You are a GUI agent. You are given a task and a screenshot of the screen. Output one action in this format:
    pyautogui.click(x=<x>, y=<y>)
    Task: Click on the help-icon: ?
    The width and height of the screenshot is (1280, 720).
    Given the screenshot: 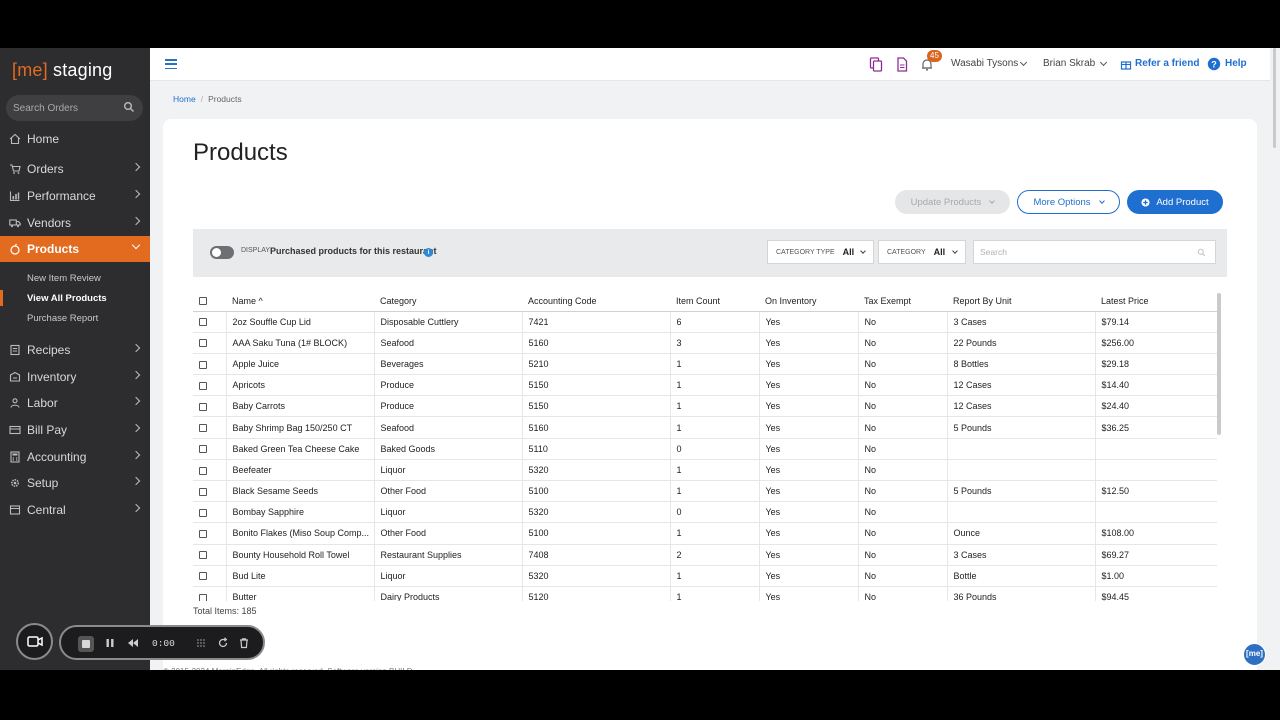 What is the action you would take?
    pyautogui.click(x=1214, y=64)
    